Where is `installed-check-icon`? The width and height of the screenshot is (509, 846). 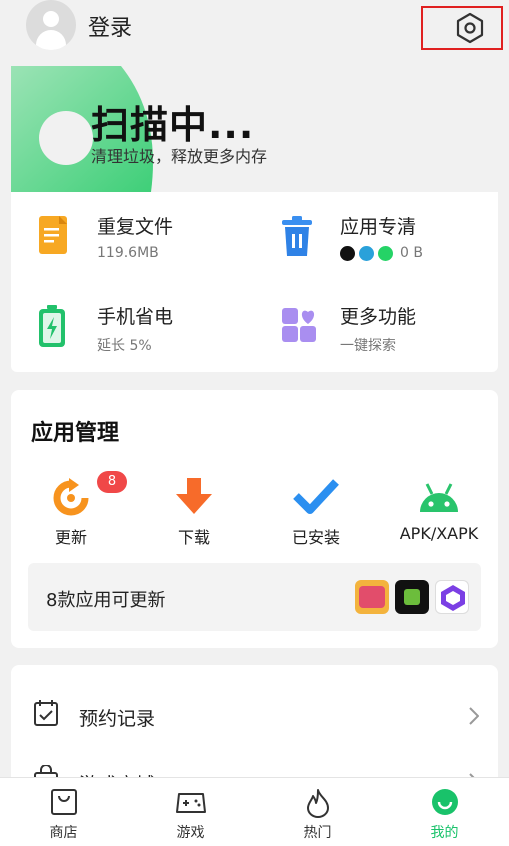 installed-check-icon is located at coordinates (316, 496).